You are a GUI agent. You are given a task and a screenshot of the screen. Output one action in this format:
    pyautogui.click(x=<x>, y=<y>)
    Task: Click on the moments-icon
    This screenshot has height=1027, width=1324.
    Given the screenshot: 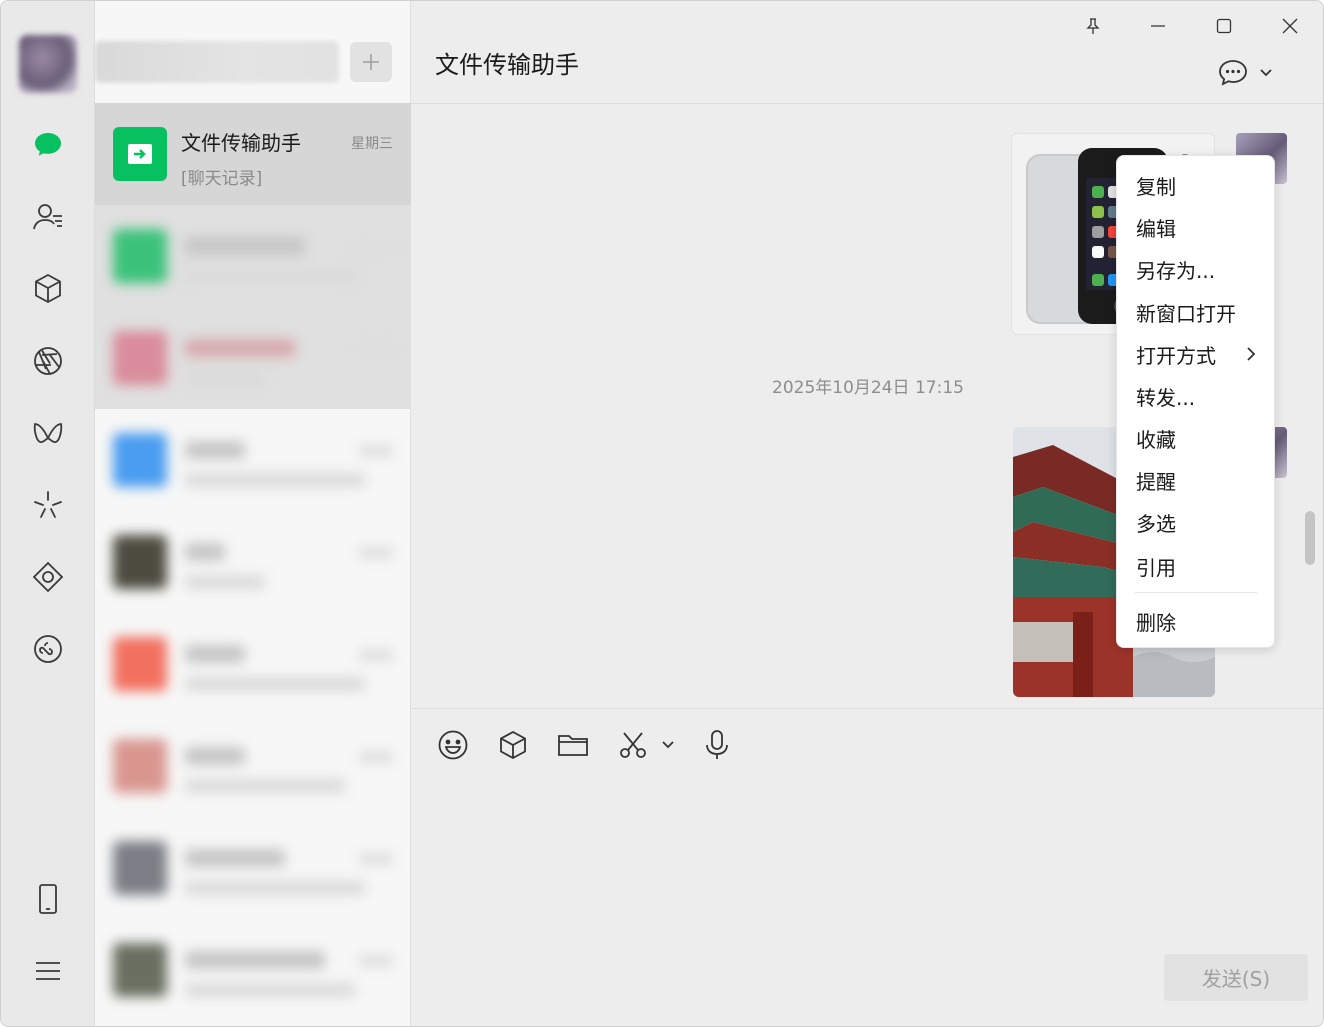 What is the action you would take?
    pyautogui.click(x=48, y=361)
    